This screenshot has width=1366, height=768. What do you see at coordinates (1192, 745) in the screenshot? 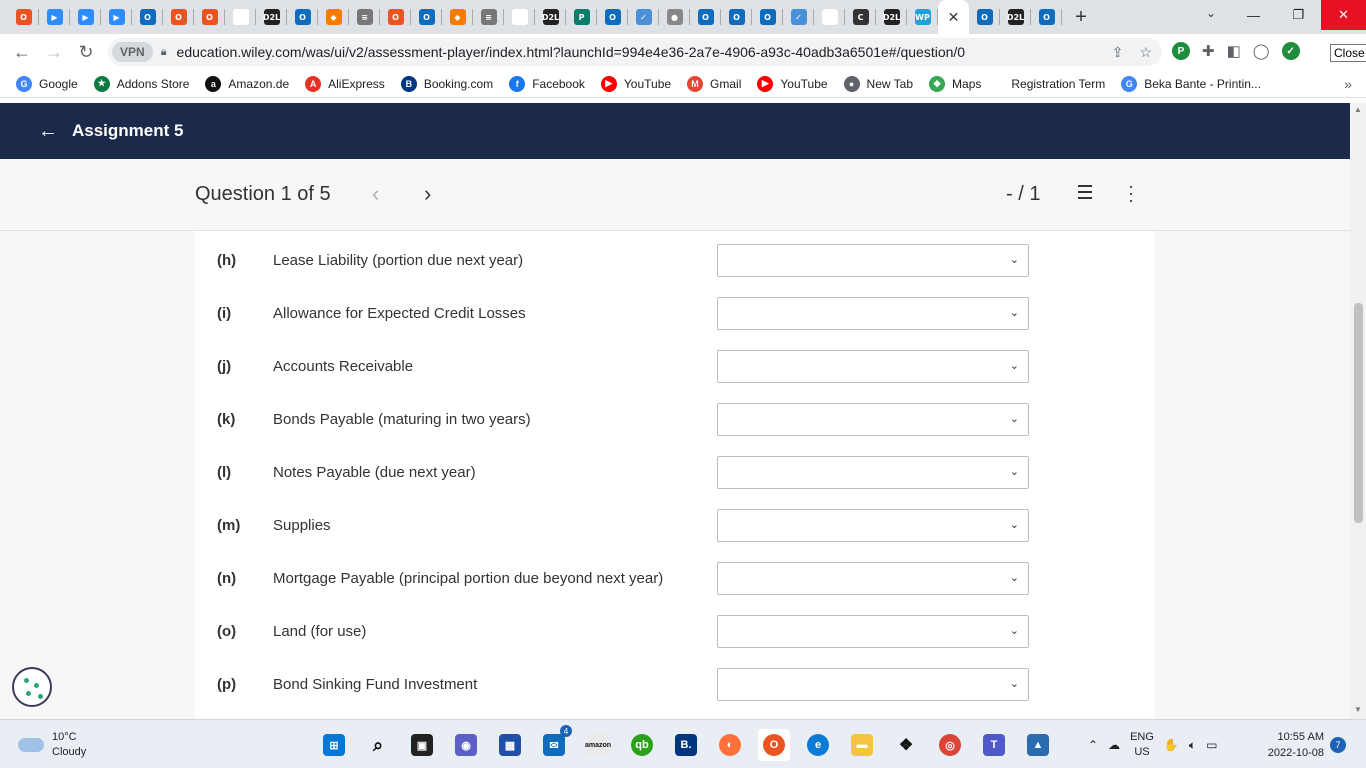
I see `volume-icon: 🔈︎` at bounding box center [1192, 745].